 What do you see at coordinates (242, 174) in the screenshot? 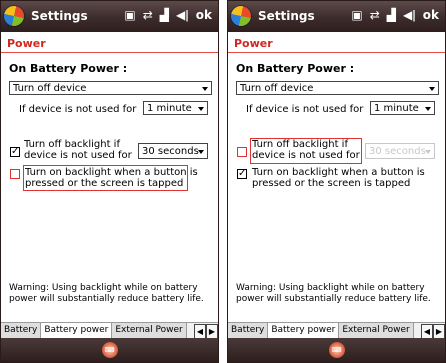
I see `button-backlight-checkbox: ✓` at bounding box center [242, 174].